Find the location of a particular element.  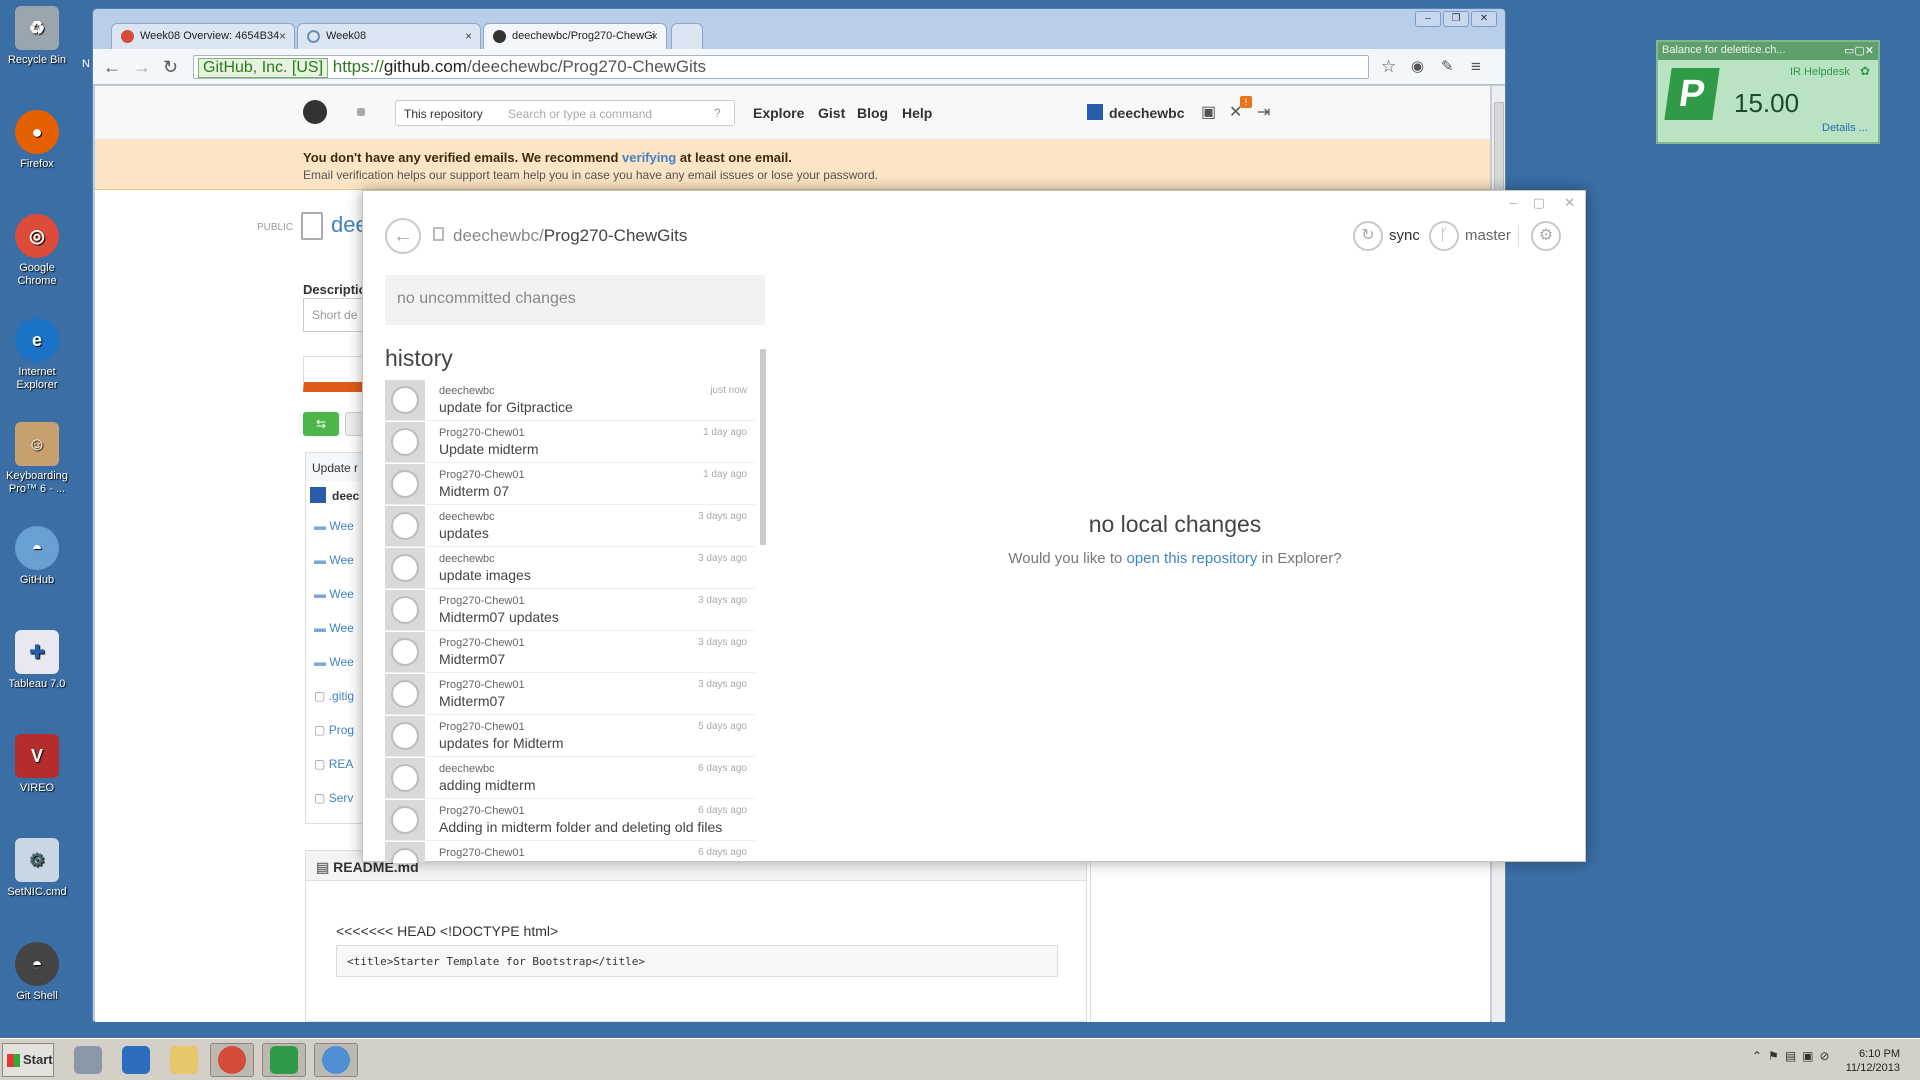

close-window-button: ✕ is located at coordinates (1484, 19).